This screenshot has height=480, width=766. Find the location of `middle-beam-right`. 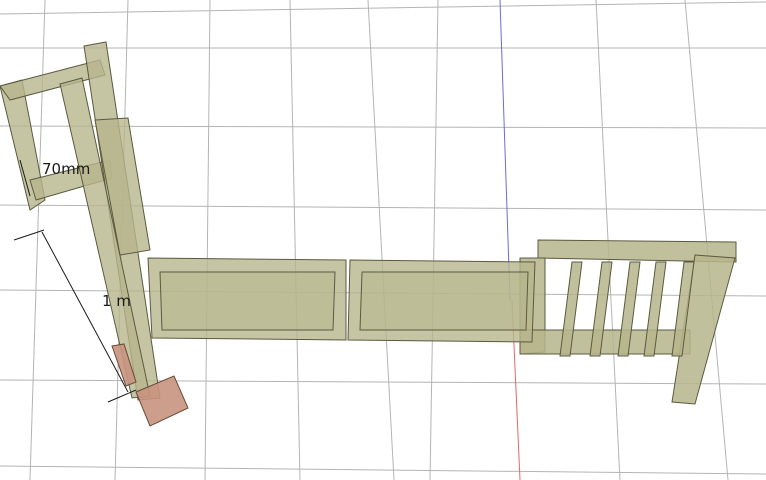

middle-beam-right is located at coordinates (441, 301).